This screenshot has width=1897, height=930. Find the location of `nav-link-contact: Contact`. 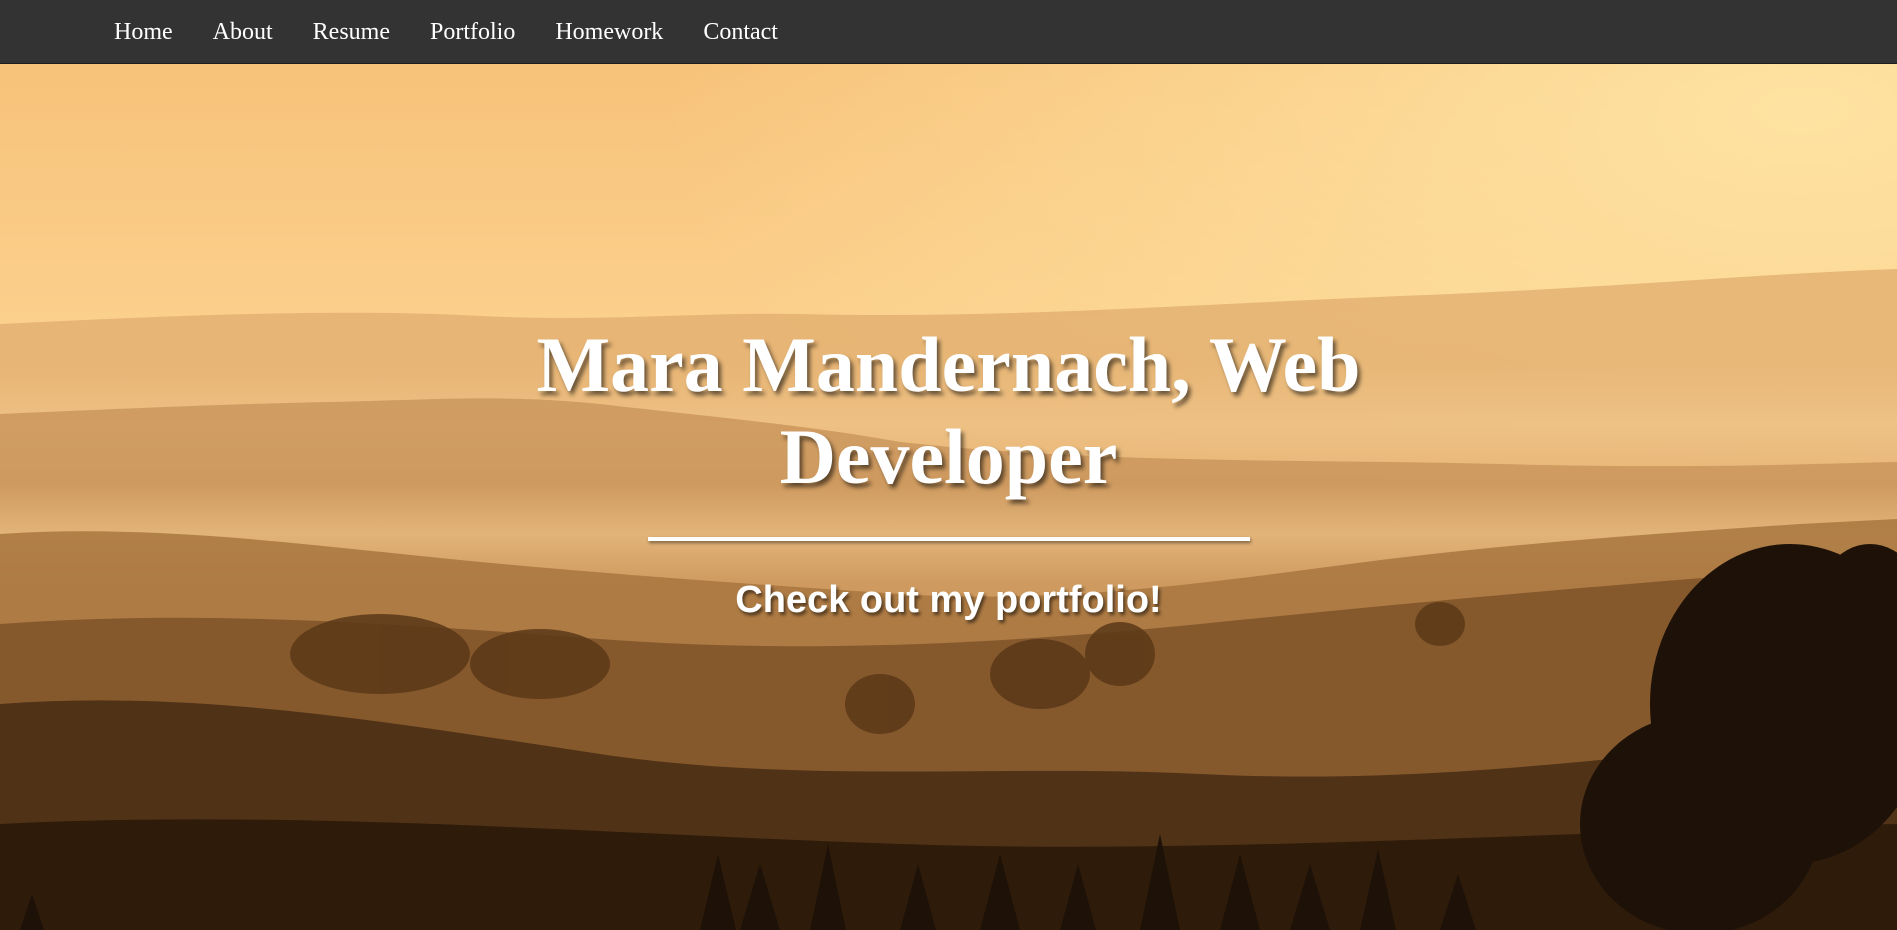

nav-link-contact: Contact is located at coordinates (740, 32).